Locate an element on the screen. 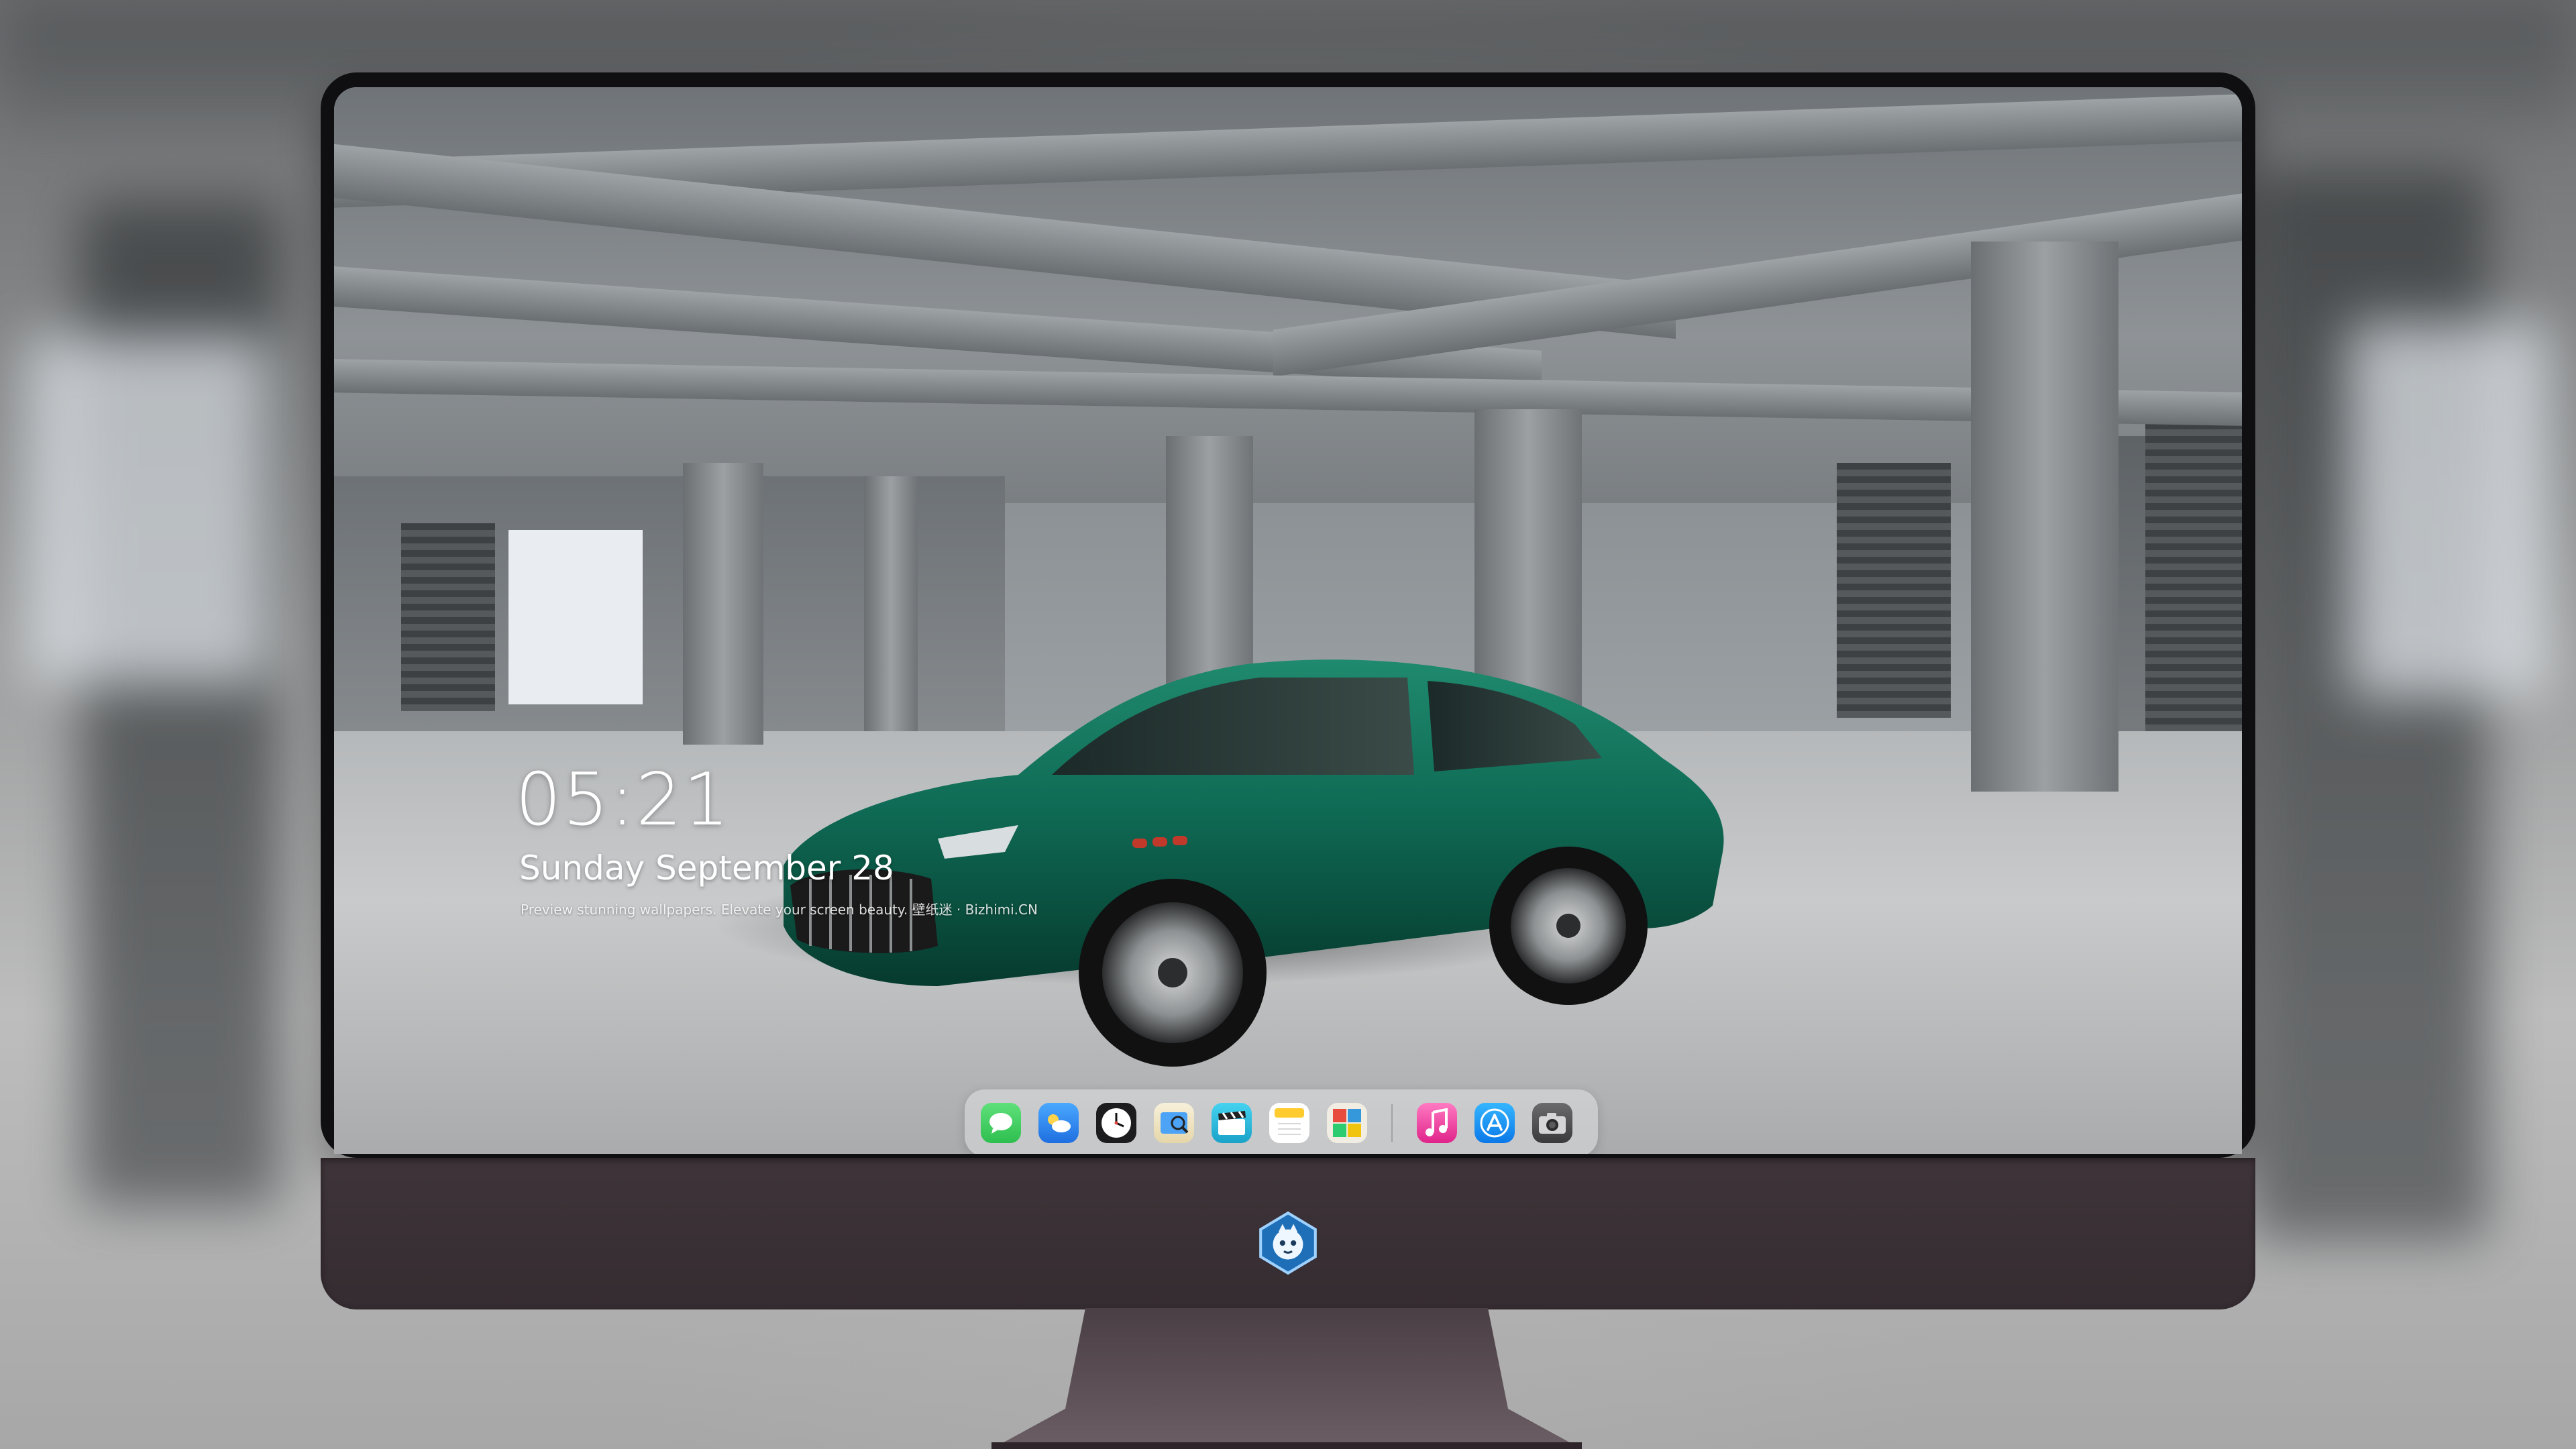 The height and width of the screenshot is (1449, 2576). messages-icon is located at coordinates (1001, 1123).